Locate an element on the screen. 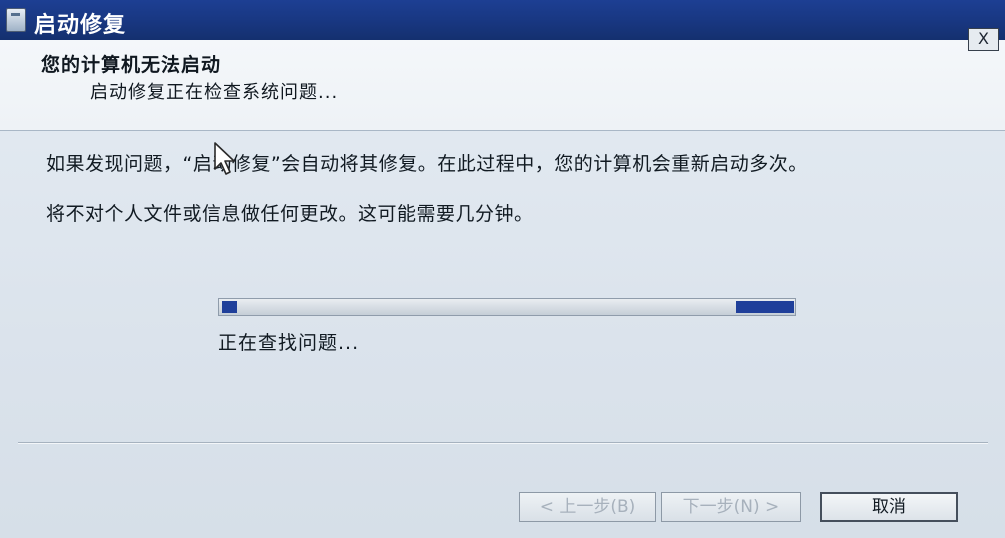 The height and width of the screenshot is (538, 1005). divider is located at coordinates (503, 443).